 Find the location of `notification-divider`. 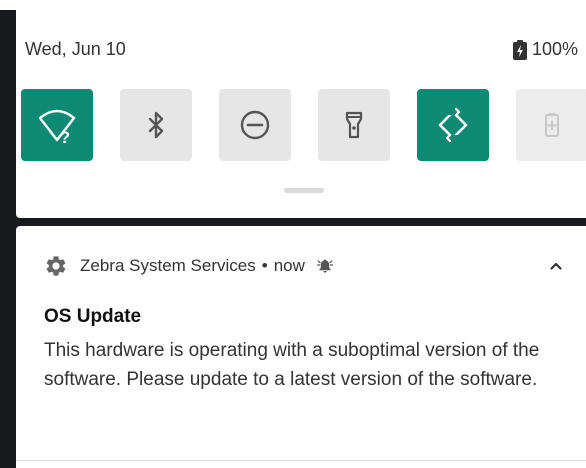

notification-divider is located at coordinates (301, 460).